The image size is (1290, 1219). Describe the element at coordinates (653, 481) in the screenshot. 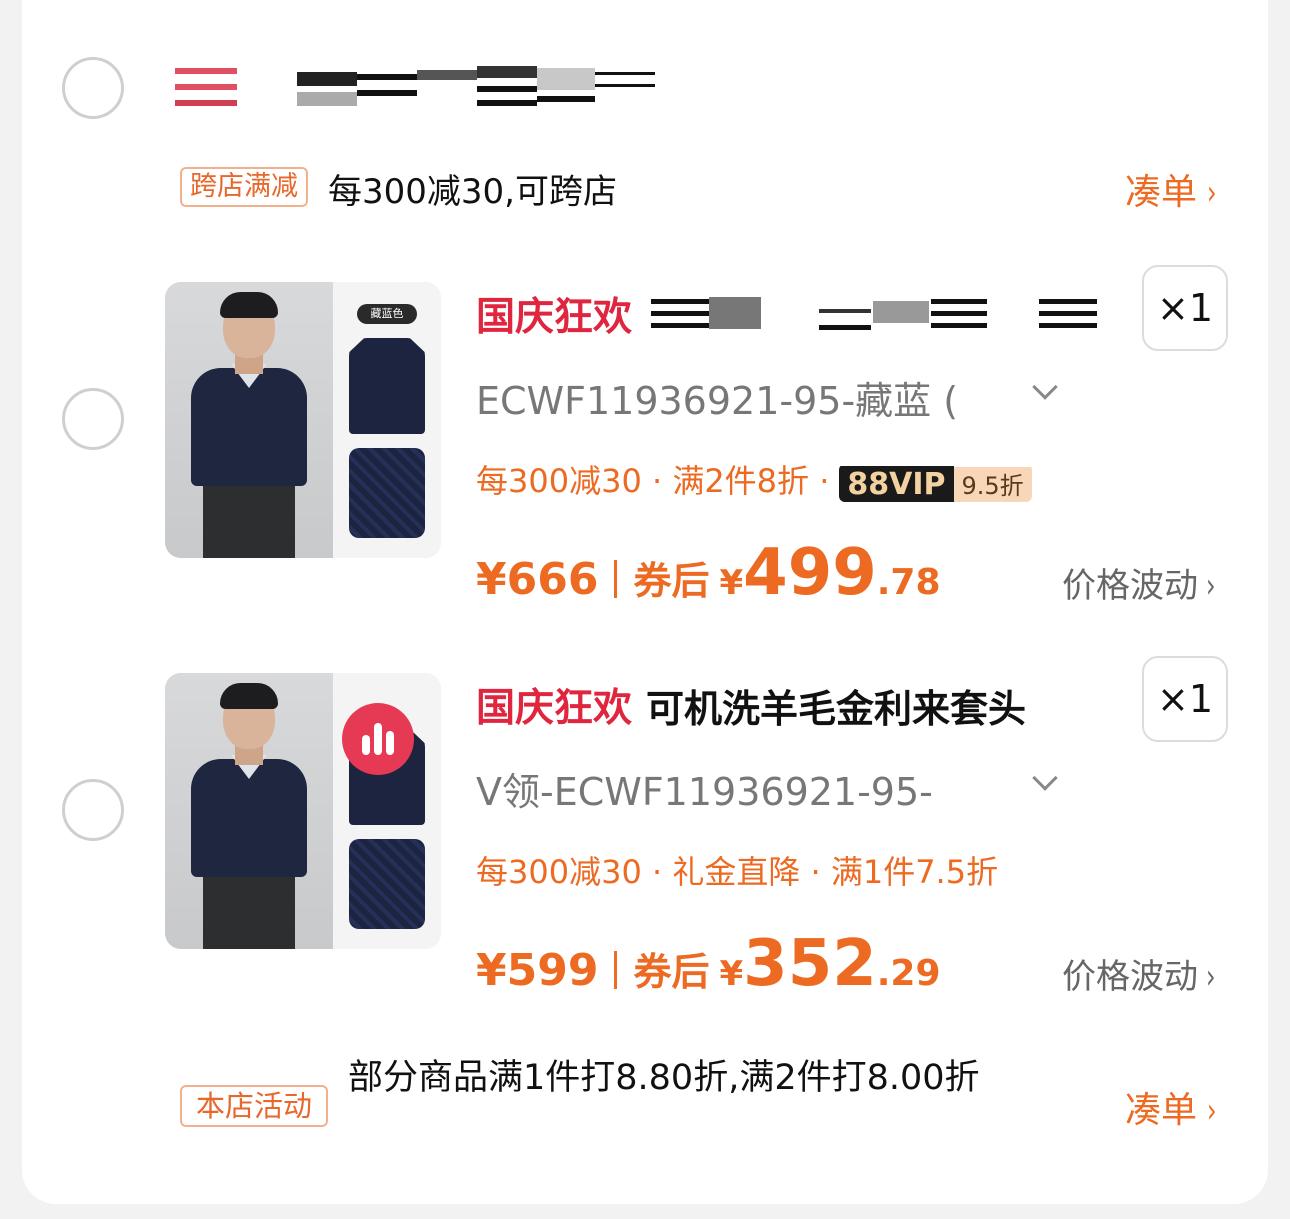

I see `promo-text: 每300减30 · 满2件8折 ·` at that location.